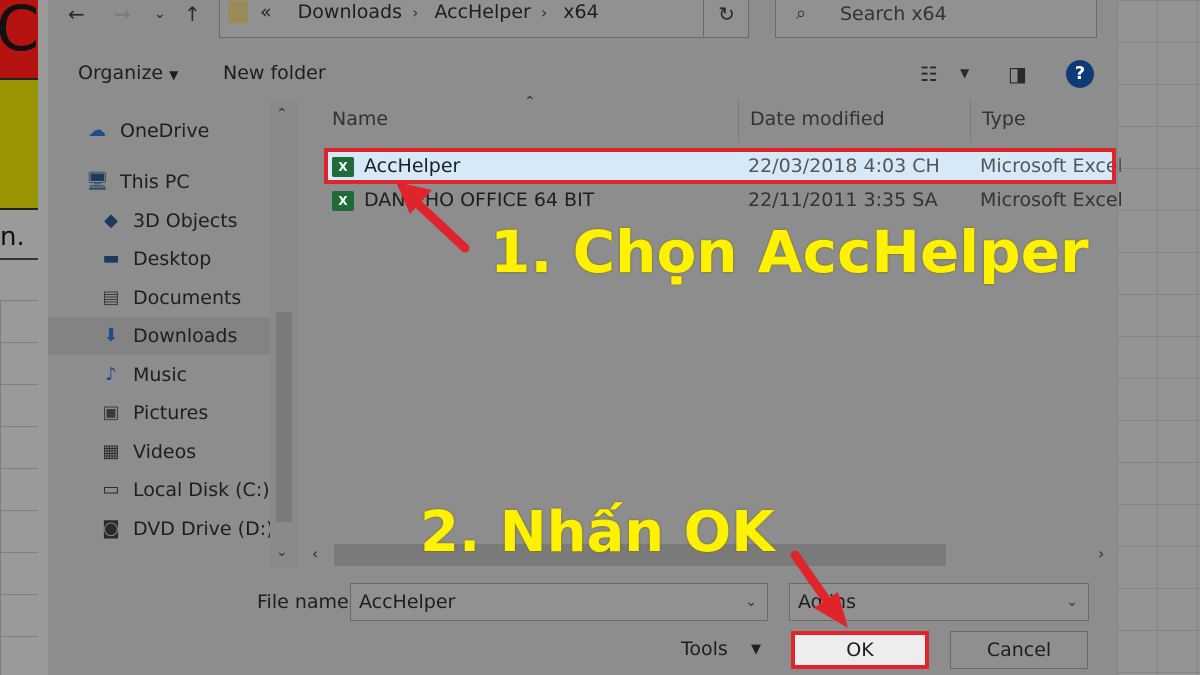 The image size is (1200, 675). What do you see at coordinates (789, 252) in the screenshot?
I see `step-1-annotation: 1. Chọn AccHelper` at bounding box center [789, 252].